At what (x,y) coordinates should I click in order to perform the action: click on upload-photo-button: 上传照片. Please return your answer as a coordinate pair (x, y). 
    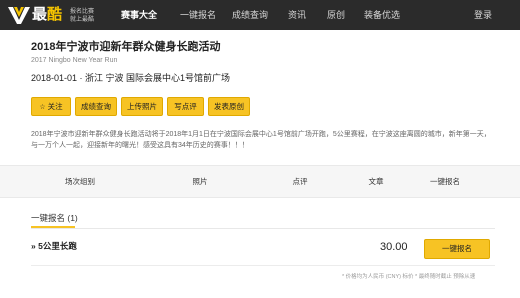
    Looking at the image, I should click on (142, 106).